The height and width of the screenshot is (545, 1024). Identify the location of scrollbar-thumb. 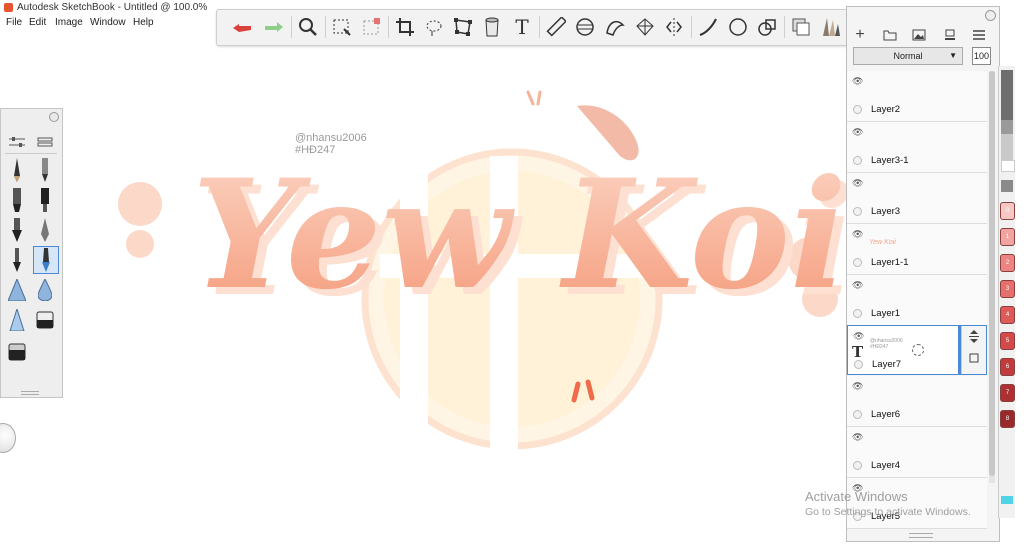
(992, 273).